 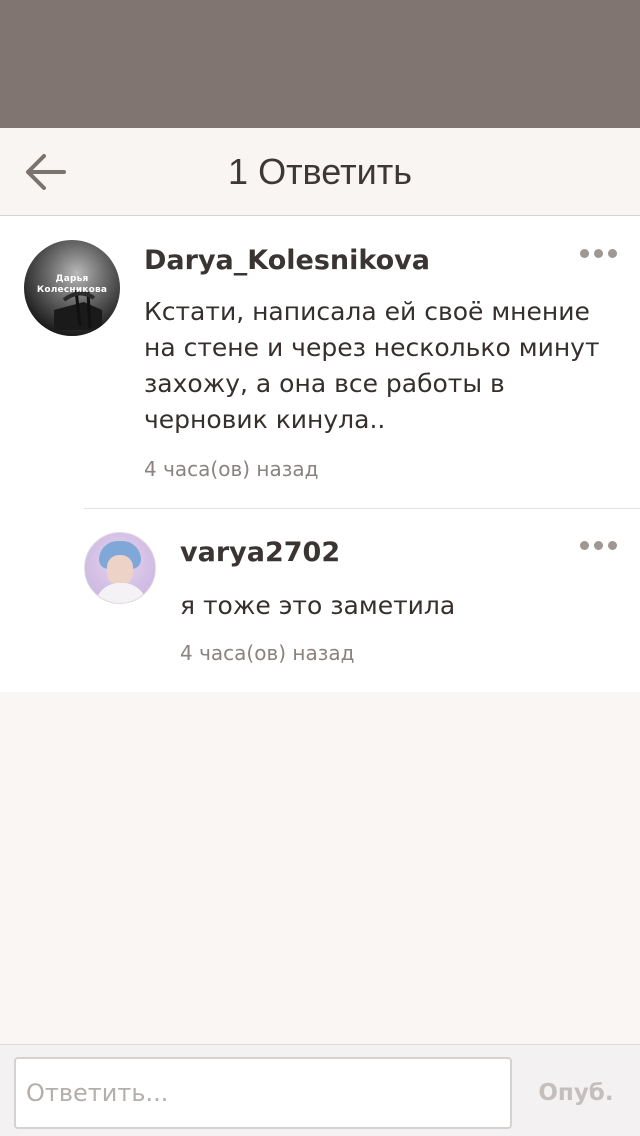 I want to click on header: 1 Ответить, so click(x=320, y=172).